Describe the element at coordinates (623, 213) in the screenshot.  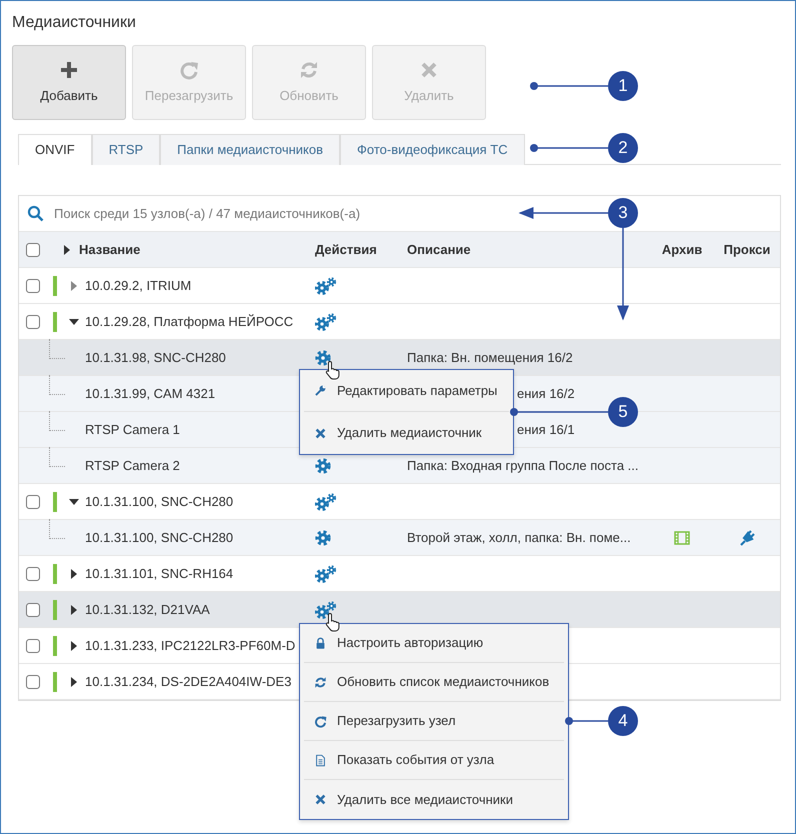
I see `callout-number: 3` at that location.